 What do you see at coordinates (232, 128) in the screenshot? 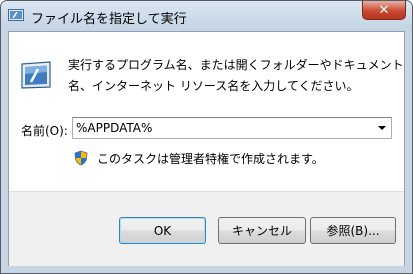
I see `open-combobox: %APPDATA%` at bounding box center [232, 128].